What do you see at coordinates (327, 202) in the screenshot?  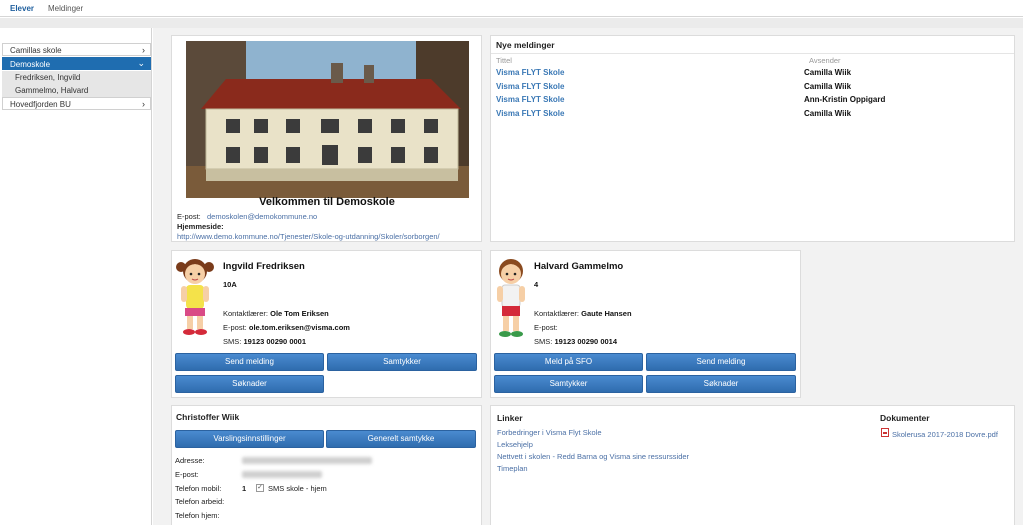 I see `welcome-heading: Velkommen til Demoskole` at bounding box center [327, 202].